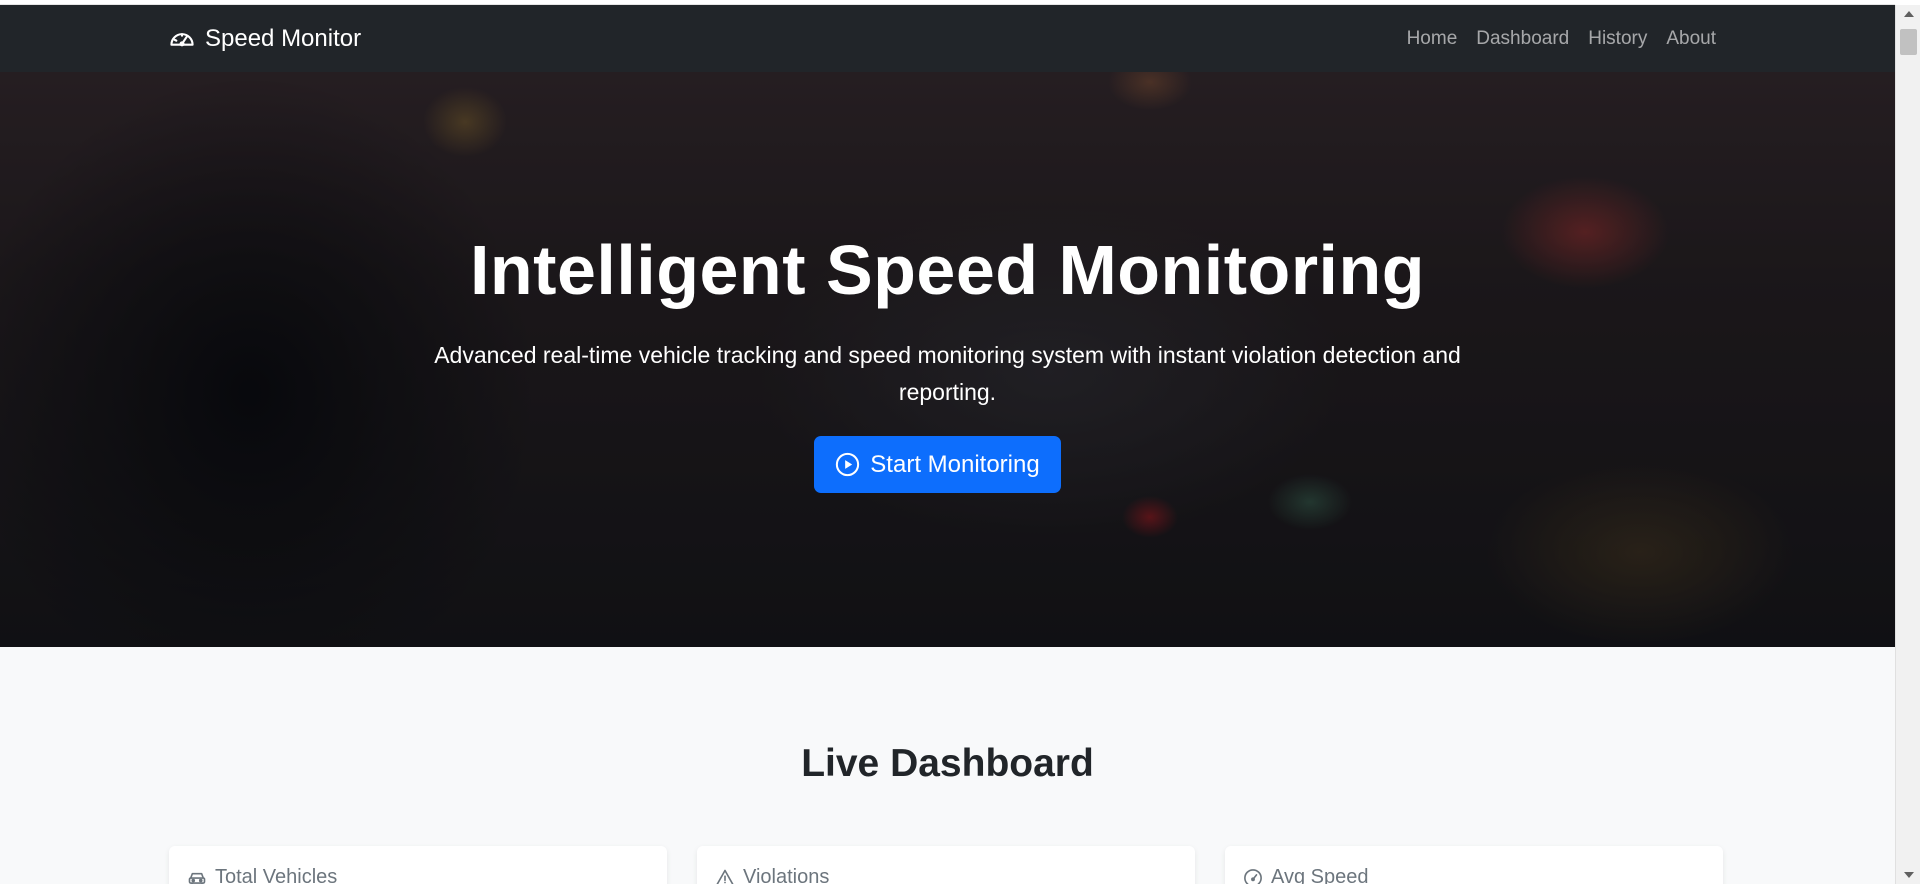  What do you see at coordinates (1907, 444) in the screenshot?
I see `page-scrollbar` at bounding box center [1907, 444].